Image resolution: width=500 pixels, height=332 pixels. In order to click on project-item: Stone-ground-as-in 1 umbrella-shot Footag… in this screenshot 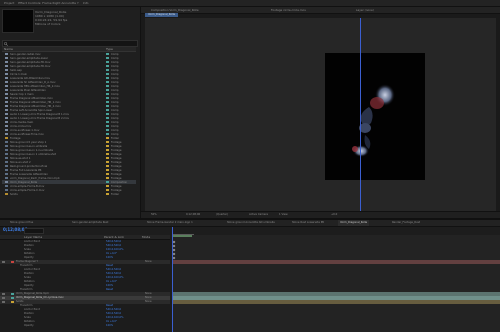, I will do `click(69, 154)`.